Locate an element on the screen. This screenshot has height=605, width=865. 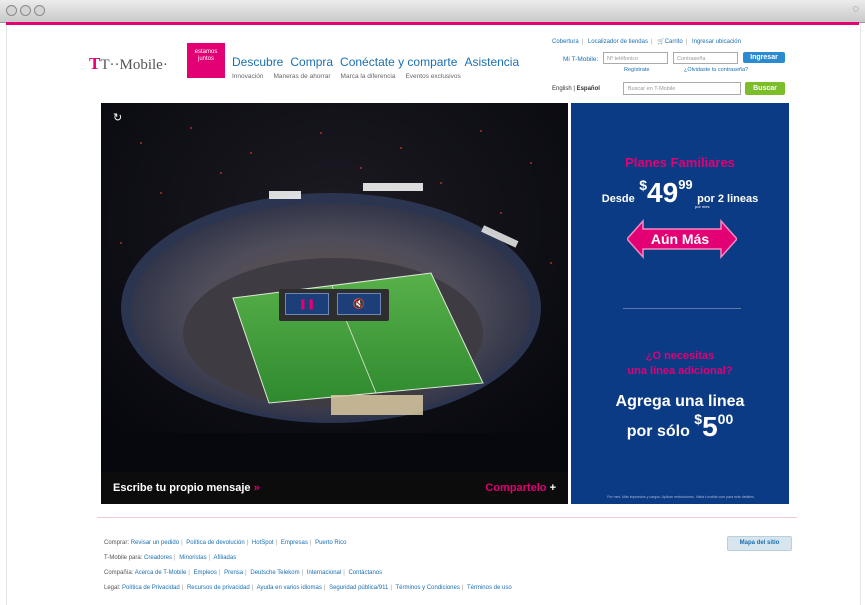
subnav-marca: Marca la diferencia is located at coordinates (368, 76).